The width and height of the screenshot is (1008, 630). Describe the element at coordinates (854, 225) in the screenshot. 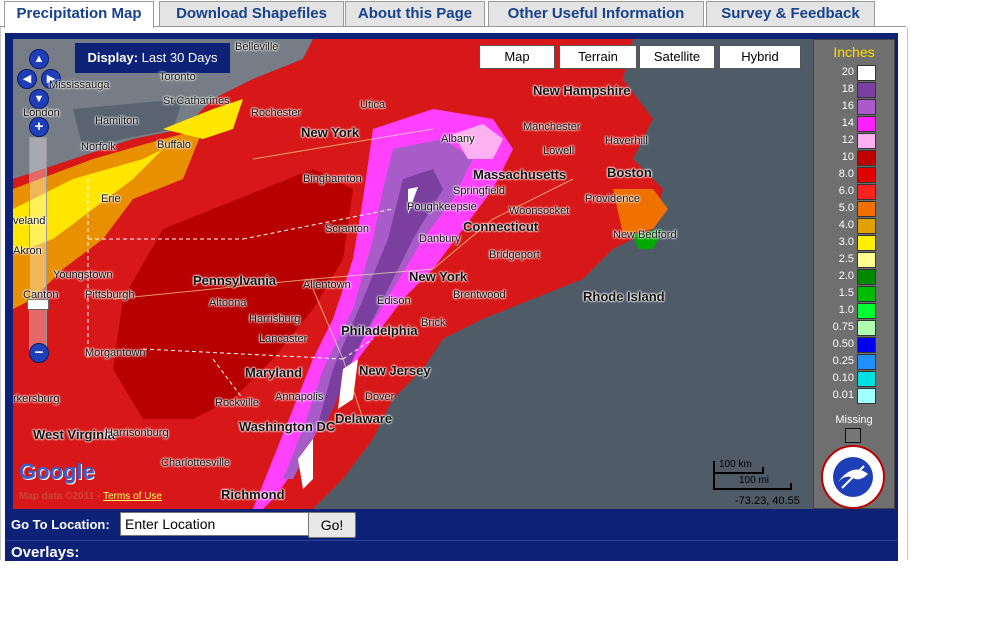

I see `legend-row: 4.0` at that location.